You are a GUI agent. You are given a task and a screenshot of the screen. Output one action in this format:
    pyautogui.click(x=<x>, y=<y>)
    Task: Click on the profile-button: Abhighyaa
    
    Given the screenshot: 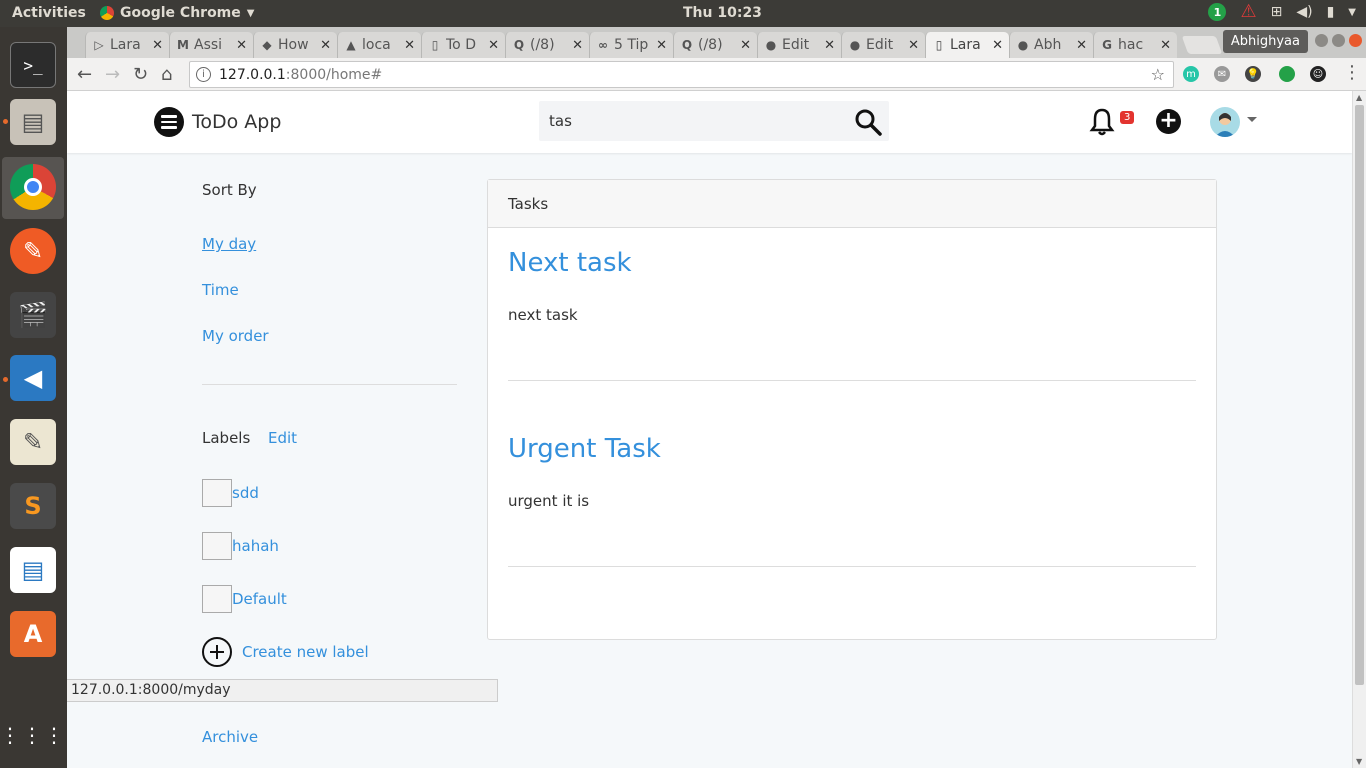 What is the action you would take?
    pyautogui.click(x=1265, y=41)
    